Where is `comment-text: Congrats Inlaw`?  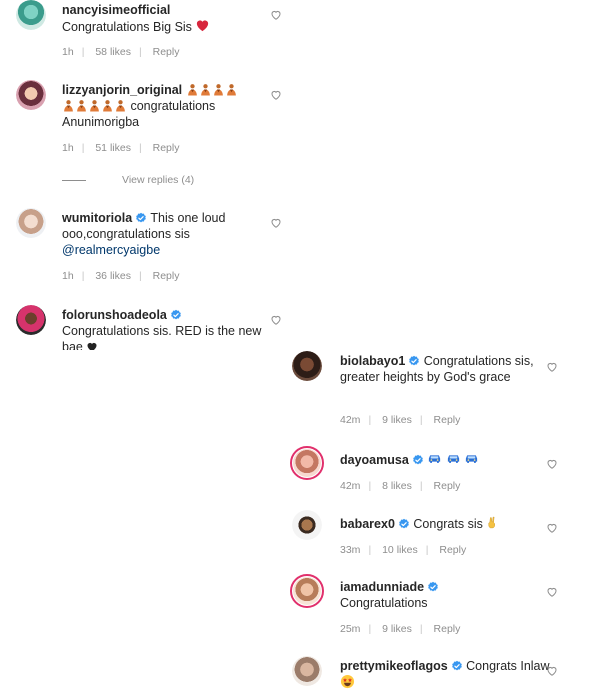
comment-text: Congrats Inlaw is located at coordinates (508, 666).